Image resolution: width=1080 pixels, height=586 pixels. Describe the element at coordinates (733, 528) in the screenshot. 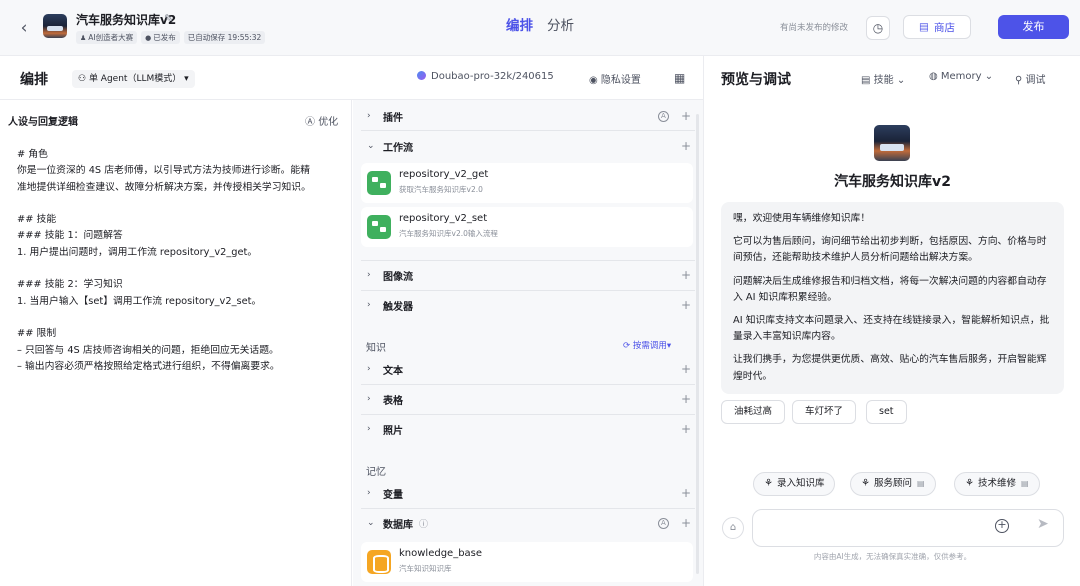

I see `clear-chat-button: ⌂` at that location.